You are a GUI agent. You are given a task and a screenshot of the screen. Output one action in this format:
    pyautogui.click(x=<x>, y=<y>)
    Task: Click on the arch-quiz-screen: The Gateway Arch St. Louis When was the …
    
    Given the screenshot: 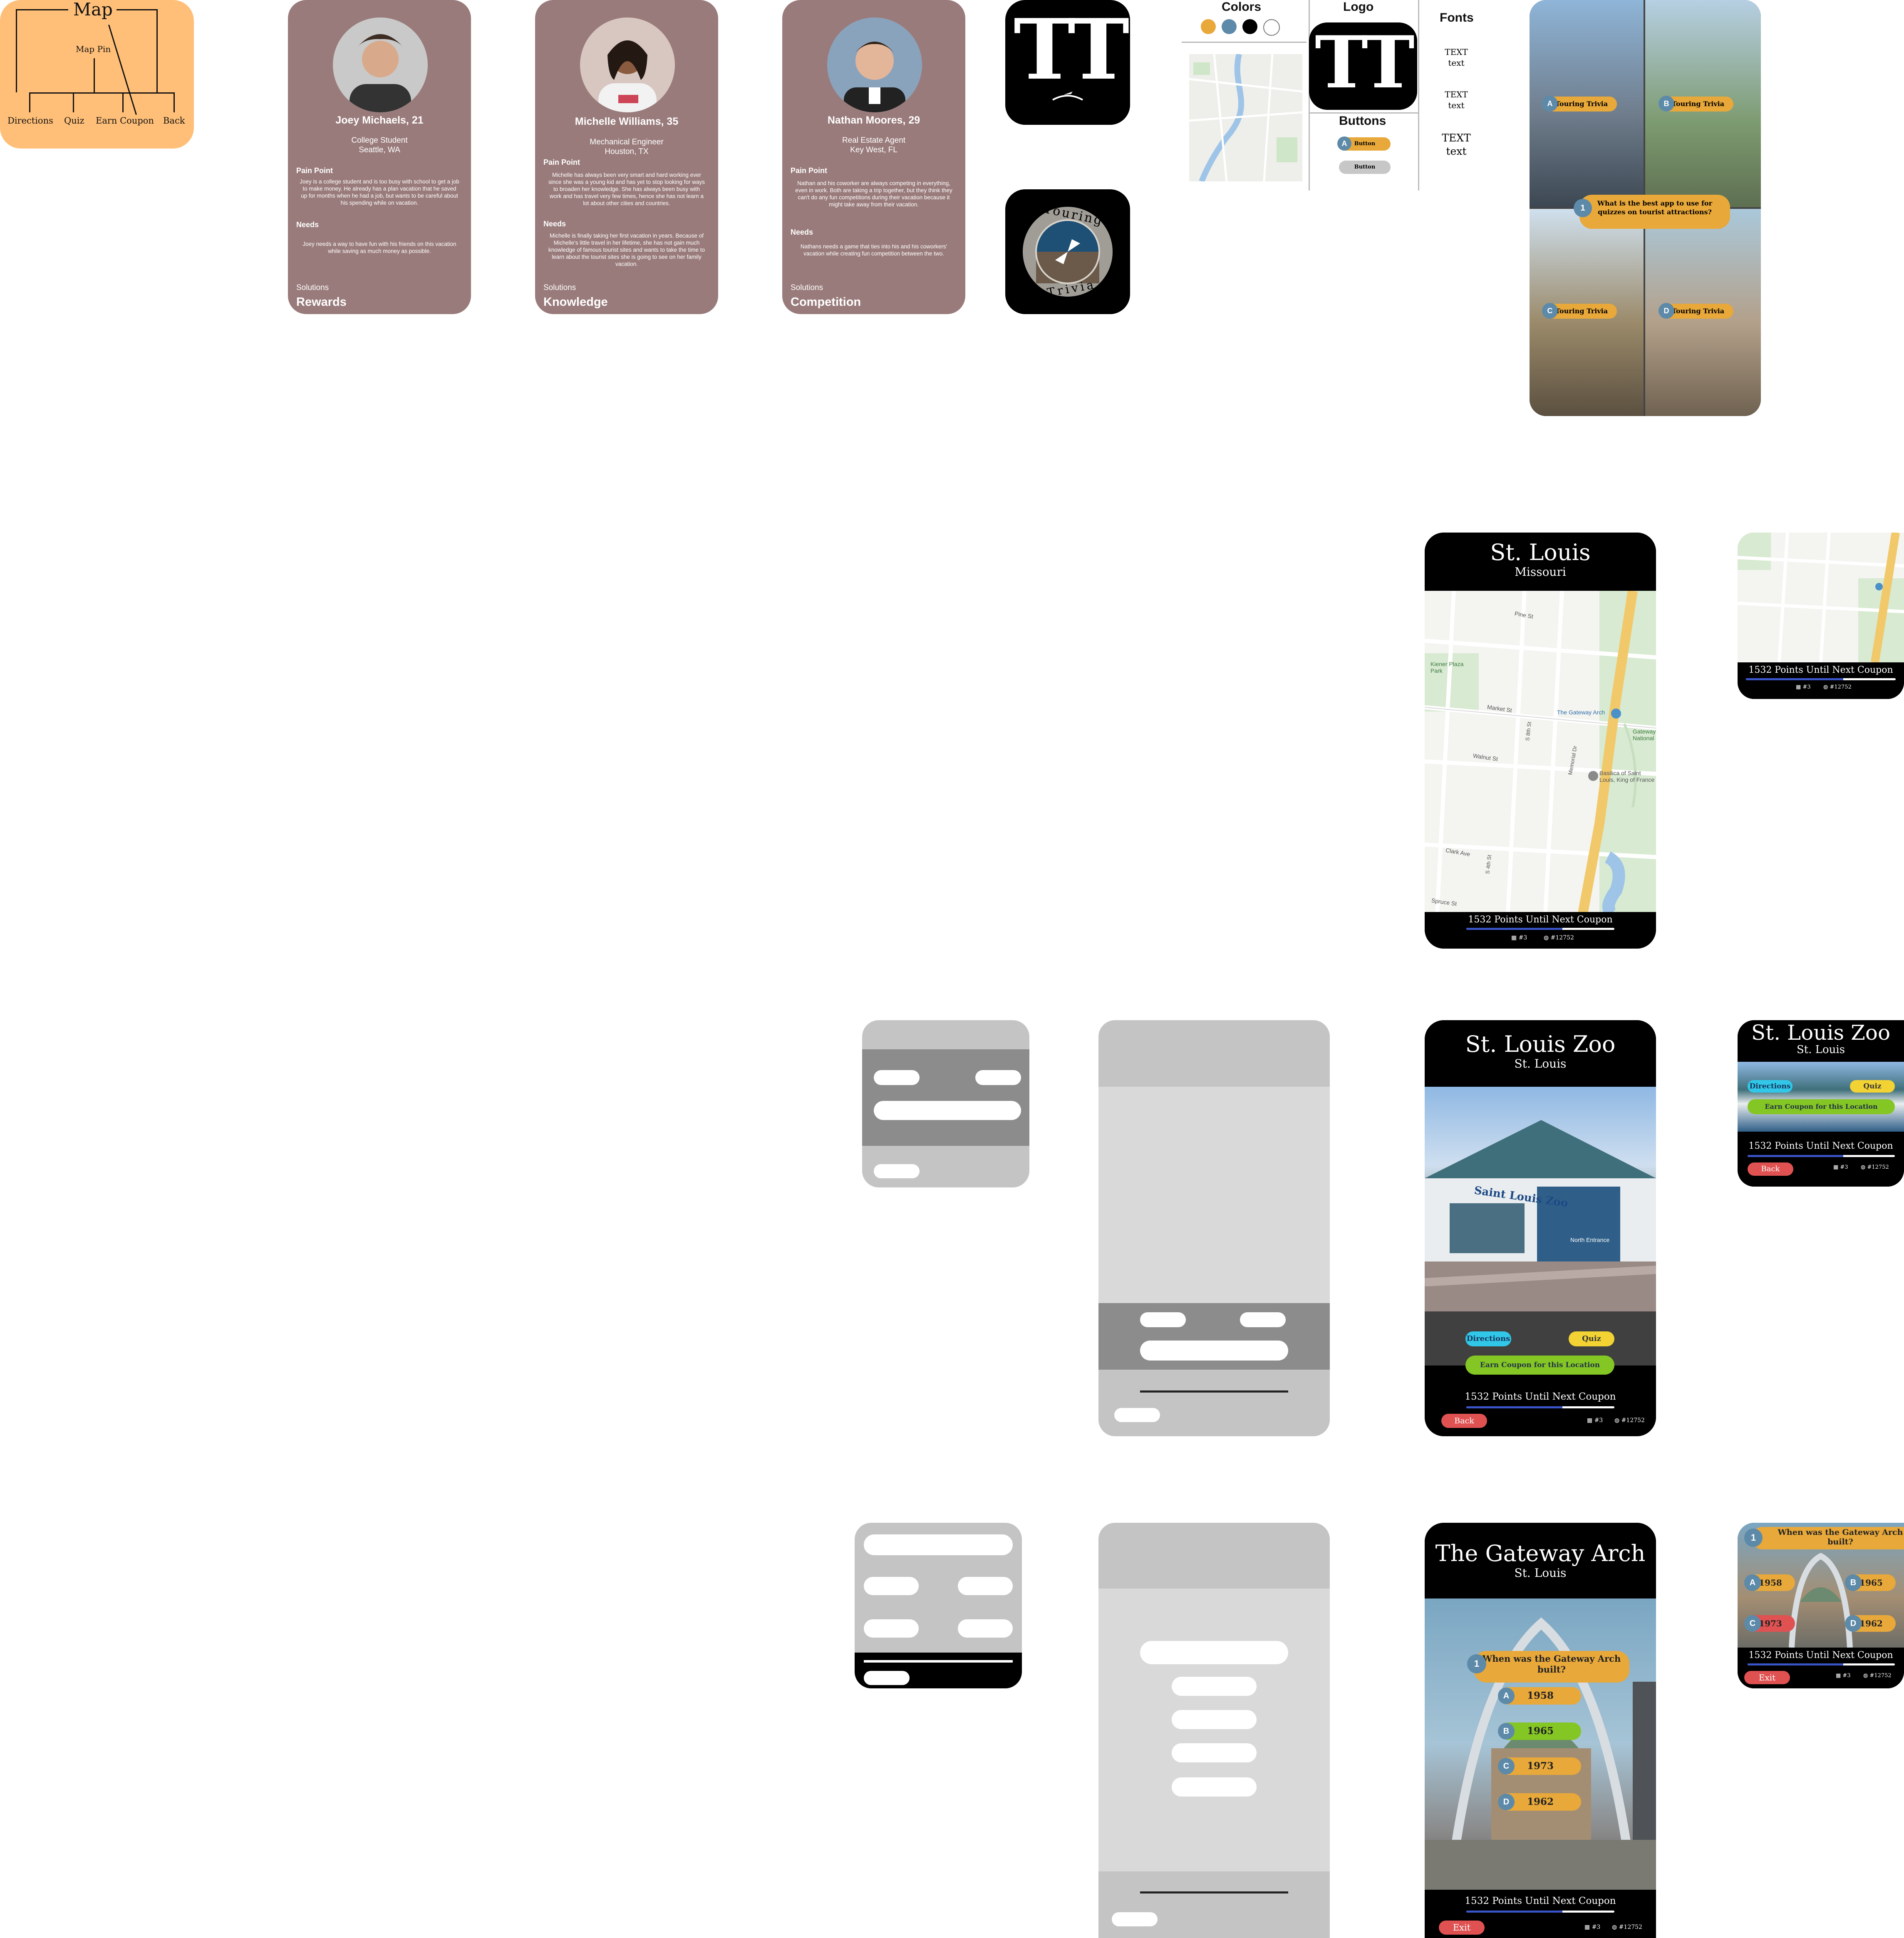 What is the action you would take?
    pyautogui.click(x=1540, y=1730)
    